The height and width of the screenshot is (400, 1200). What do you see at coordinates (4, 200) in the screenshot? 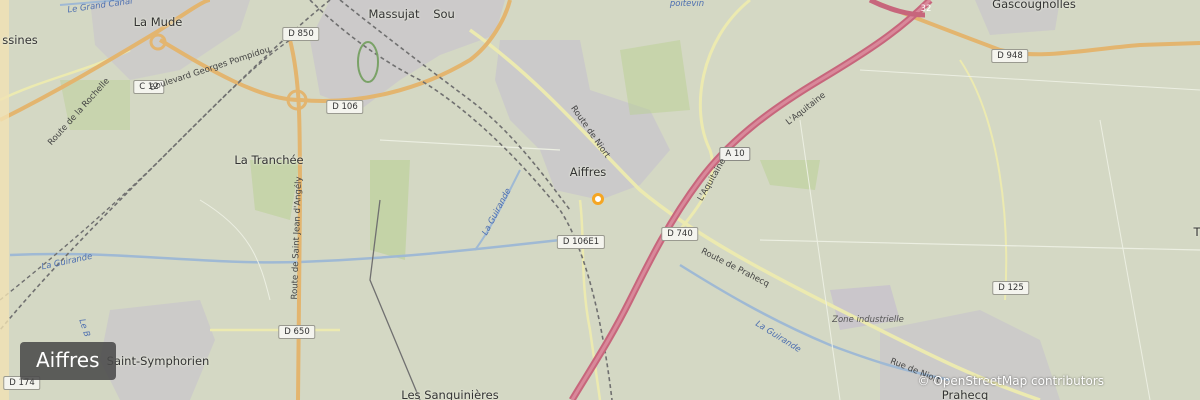
I see `map-edge-strip` at bounding box center [4, 200].